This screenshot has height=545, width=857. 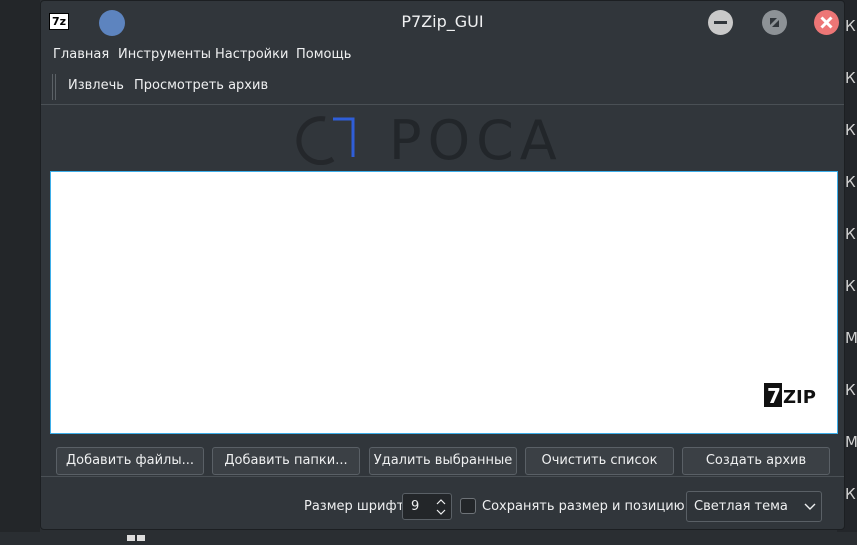 I want to click on minimize-button, so click(x=720, y=22).